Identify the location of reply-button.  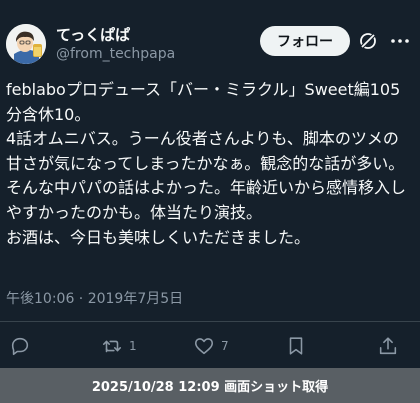
(20, 346).